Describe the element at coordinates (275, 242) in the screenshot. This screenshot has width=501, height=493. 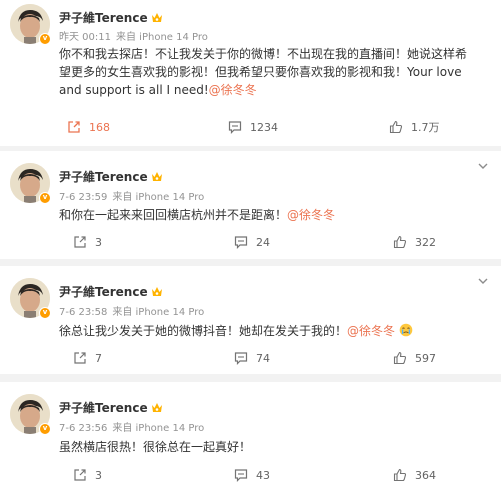
I see `action-bar: 3 24 322` at that location.